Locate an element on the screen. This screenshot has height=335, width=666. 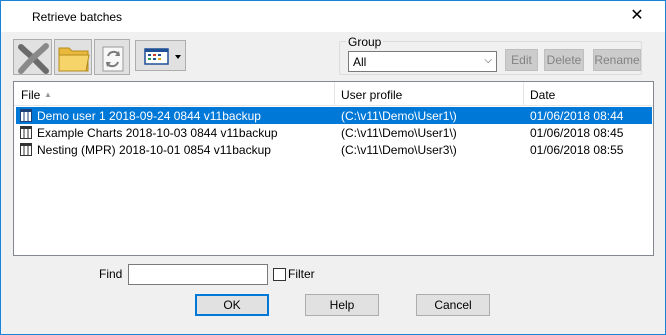
refresh-icon is located at coordinates (113, 59).